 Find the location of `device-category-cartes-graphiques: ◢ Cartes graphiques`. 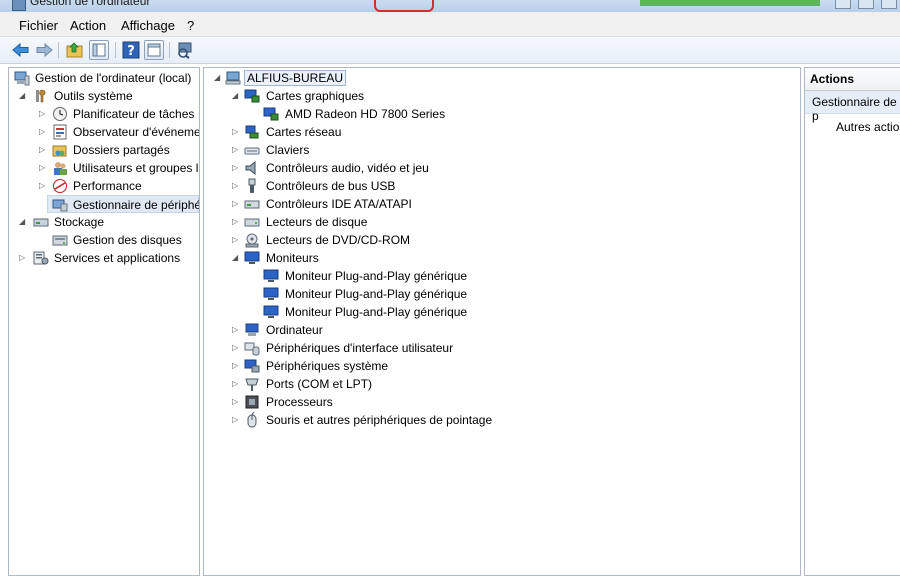

device-category-cartes-graphiques: ◢ Cartes graphiques is located at coordinates (502, 96).